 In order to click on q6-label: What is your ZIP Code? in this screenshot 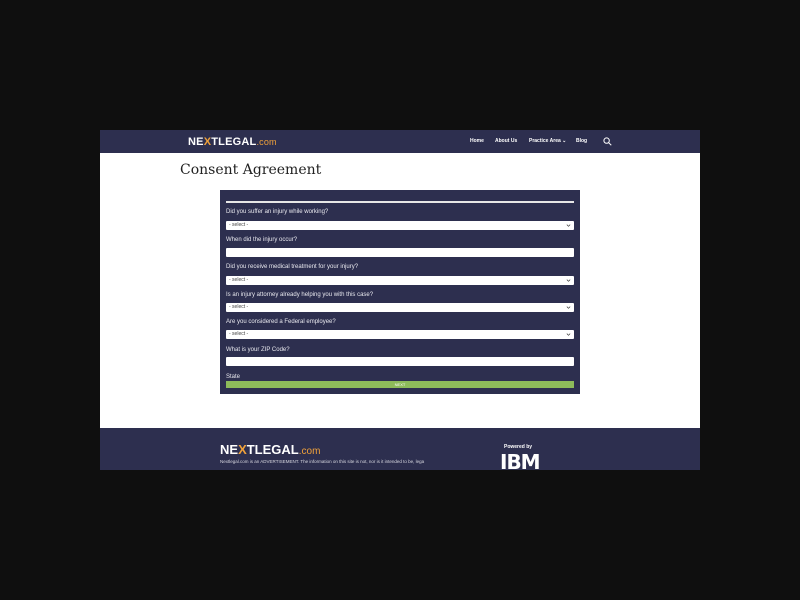, I will do `click(258, 350)`.